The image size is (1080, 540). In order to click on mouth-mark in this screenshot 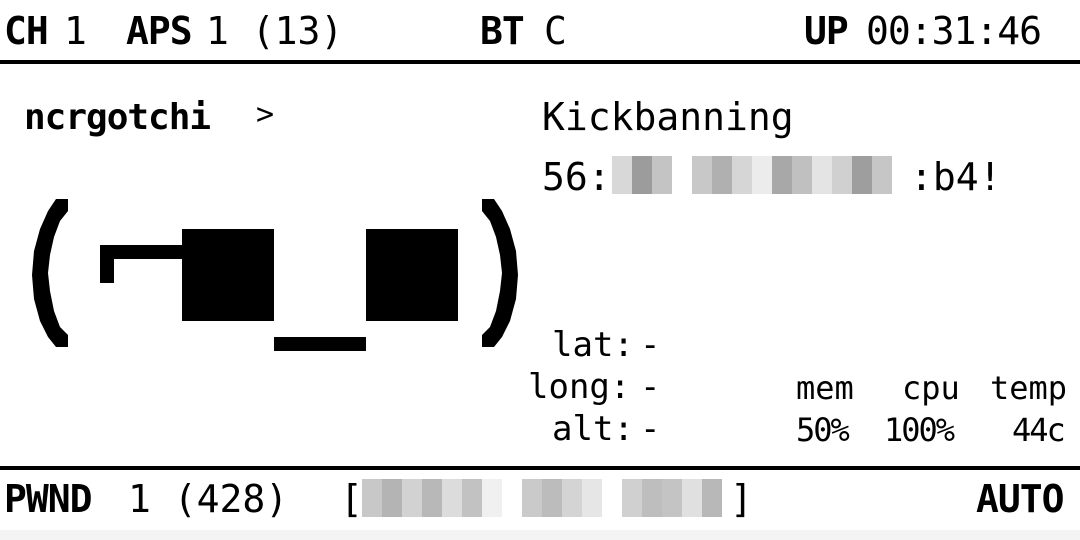, I will do `click(320, 344)`.